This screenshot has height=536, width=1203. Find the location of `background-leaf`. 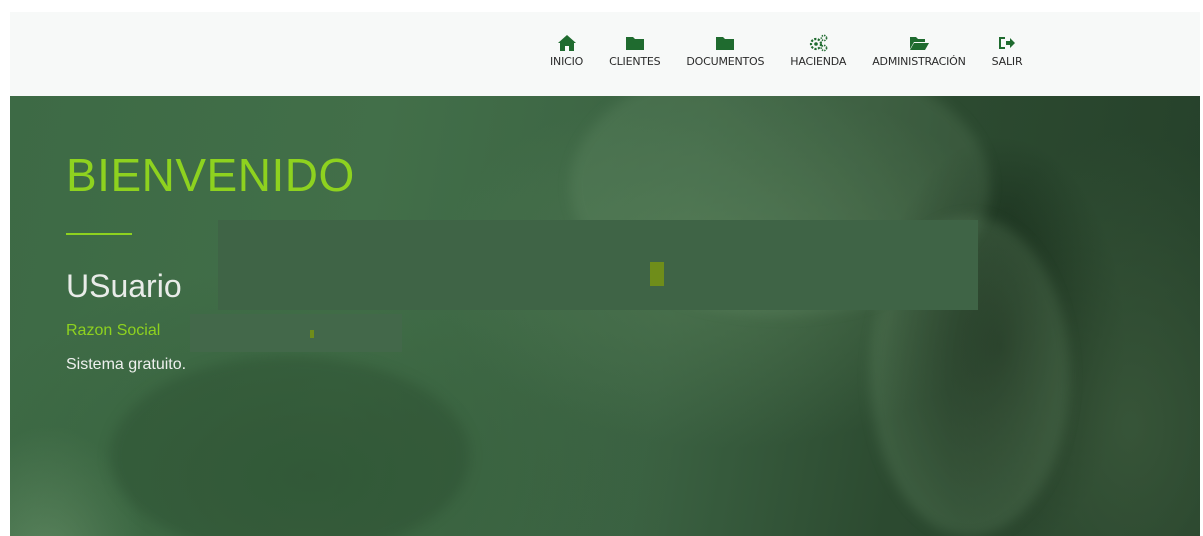

background-leaf is located at coordinates (290, 446).